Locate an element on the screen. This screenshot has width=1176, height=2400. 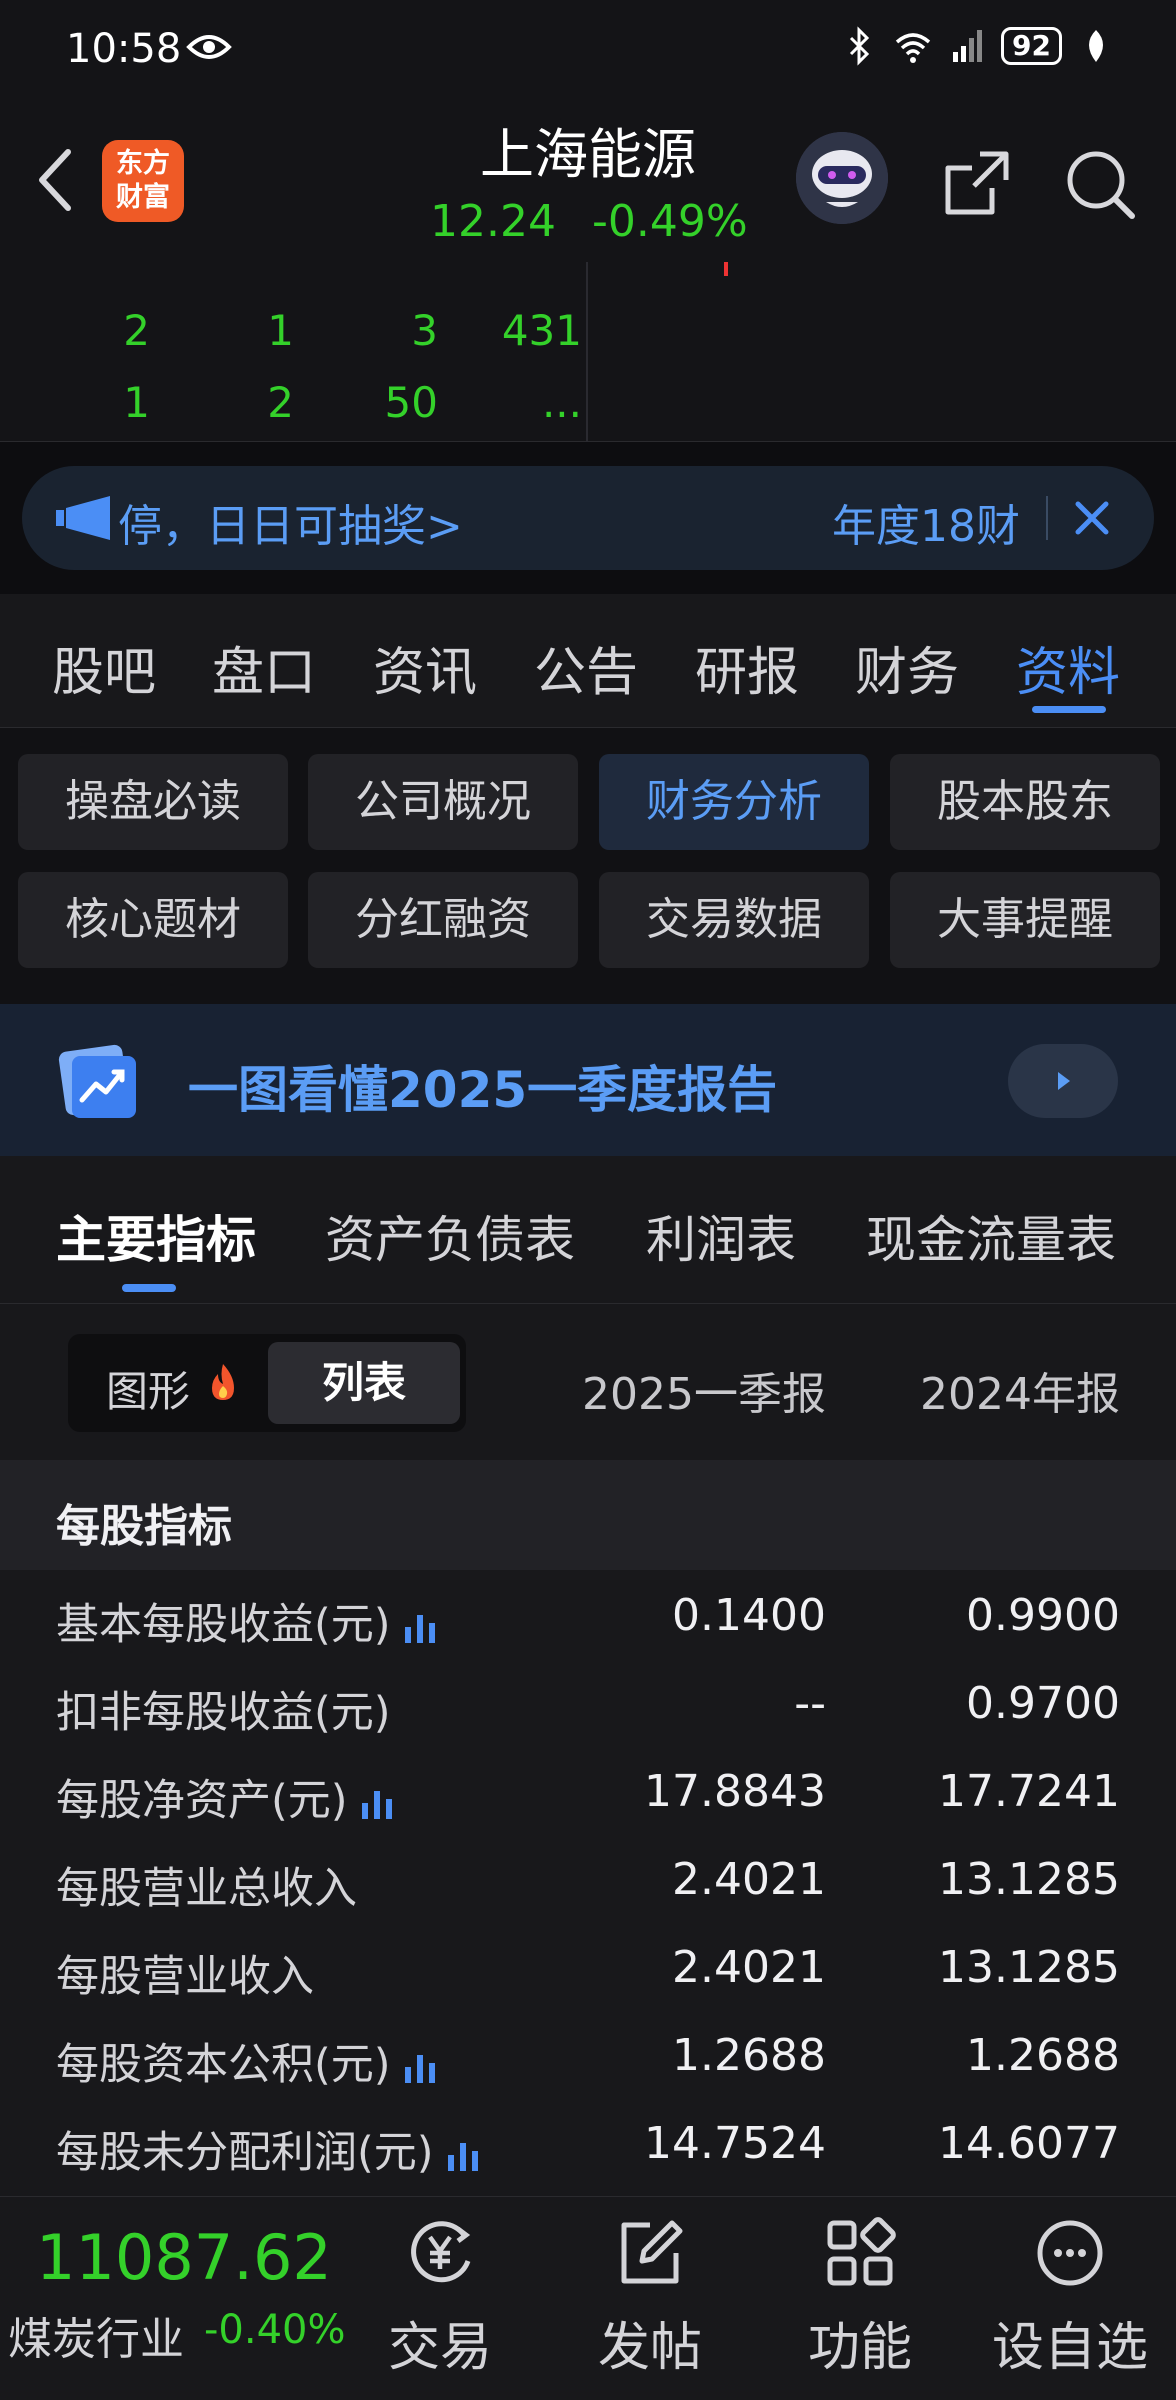
status-bar: 10:58 92 is located at coordinates (588, 50).